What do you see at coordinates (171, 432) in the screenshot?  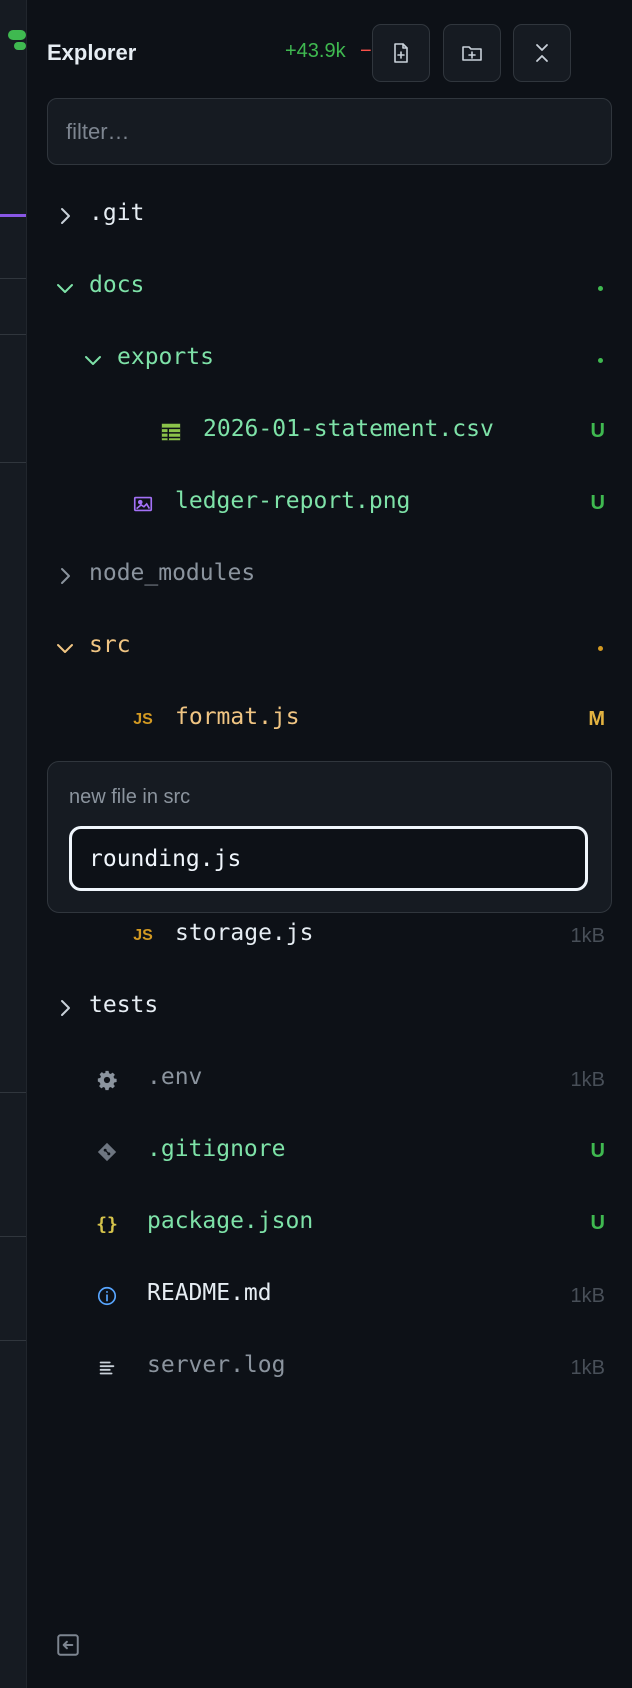 I see `table-icon` at bounding box center [171, 432].